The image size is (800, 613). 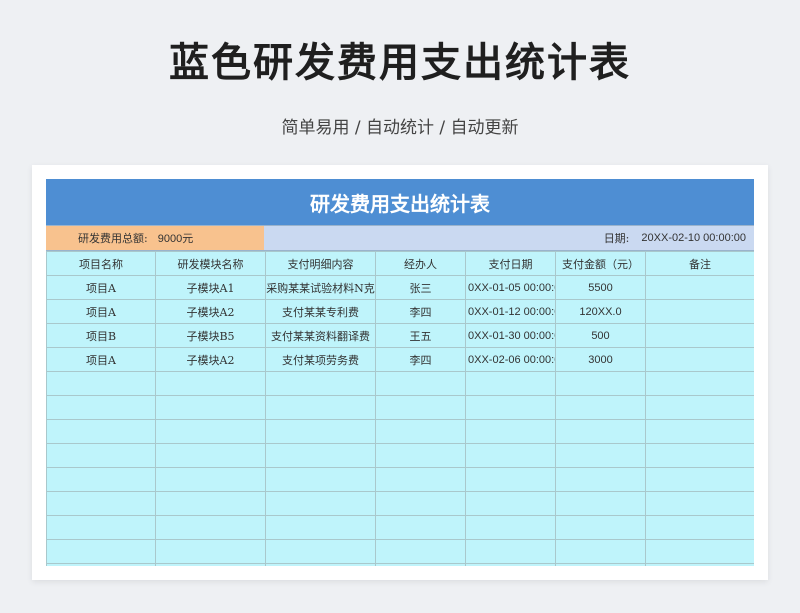 I want to click on cell-project: 项目B, so click(x=101, y=335).